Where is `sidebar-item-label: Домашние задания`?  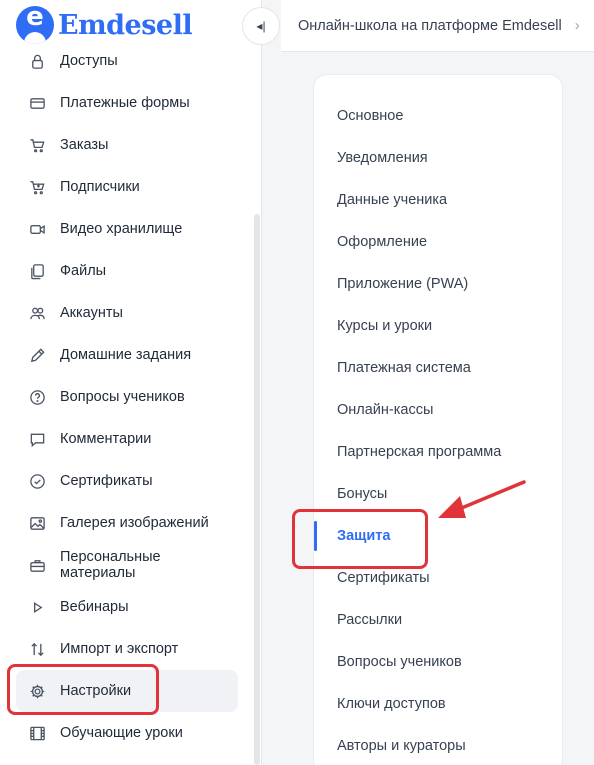 sidebar-item-label: Домашние задания is located at coordinates (126, 355).